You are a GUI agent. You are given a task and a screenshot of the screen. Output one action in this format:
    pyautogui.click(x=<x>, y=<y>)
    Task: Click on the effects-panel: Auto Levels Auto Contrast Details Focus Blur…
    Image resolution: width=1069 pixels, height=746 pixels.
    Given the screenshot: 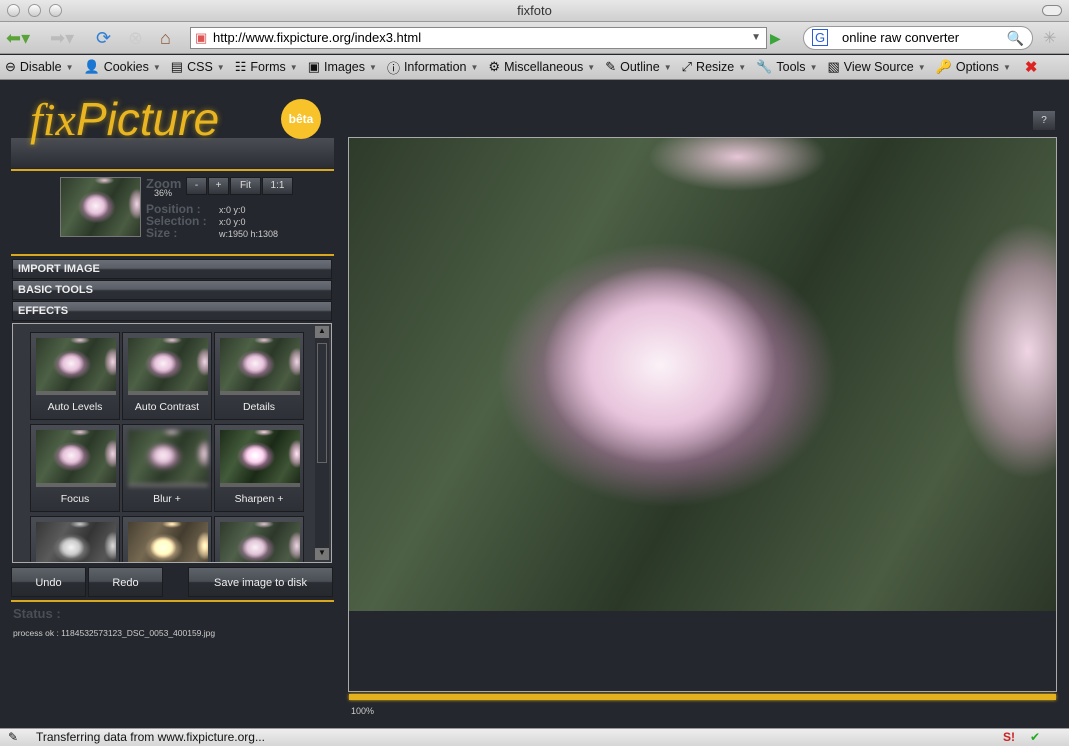 What is the action you would take?
    pyautogui.click(x=172, y=443)
    